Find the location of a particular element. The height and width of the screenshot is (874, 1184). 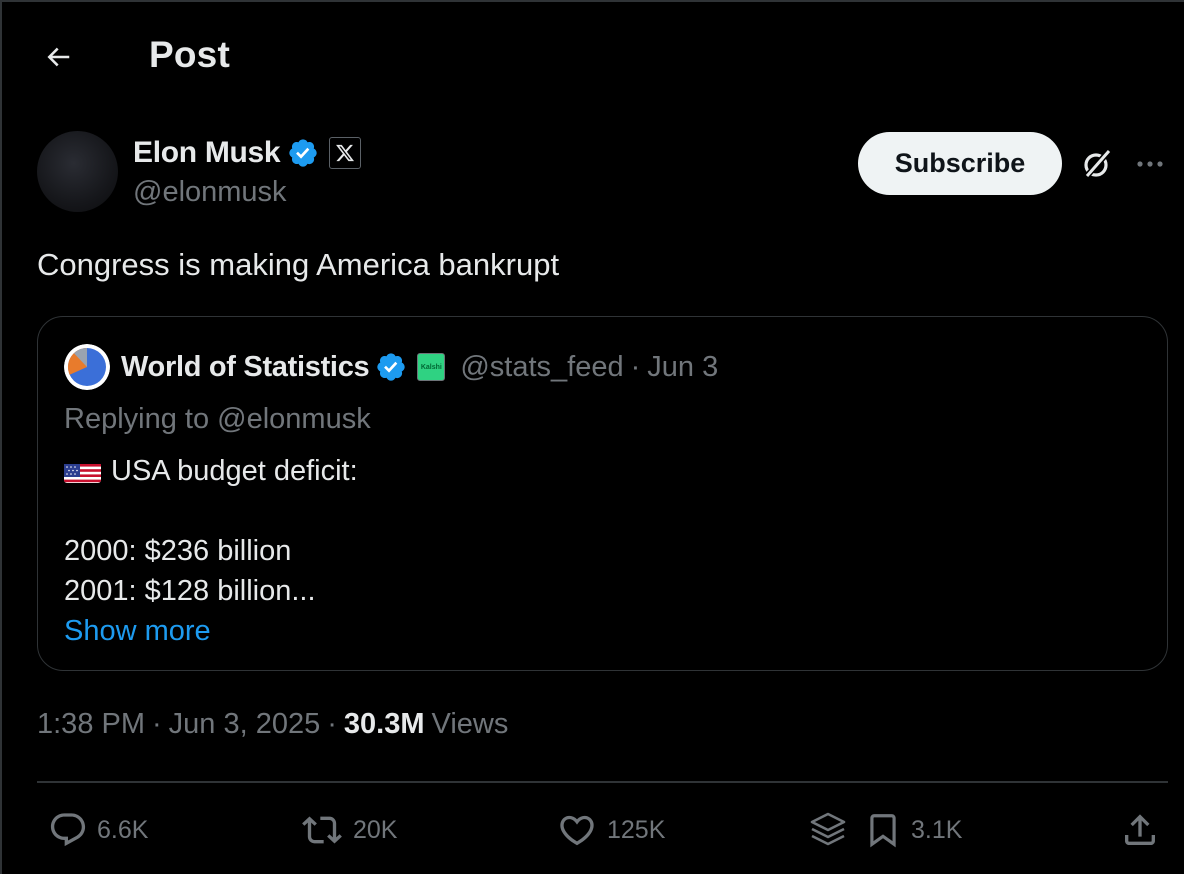

window-edge-left is located at coordinates (1, 437).